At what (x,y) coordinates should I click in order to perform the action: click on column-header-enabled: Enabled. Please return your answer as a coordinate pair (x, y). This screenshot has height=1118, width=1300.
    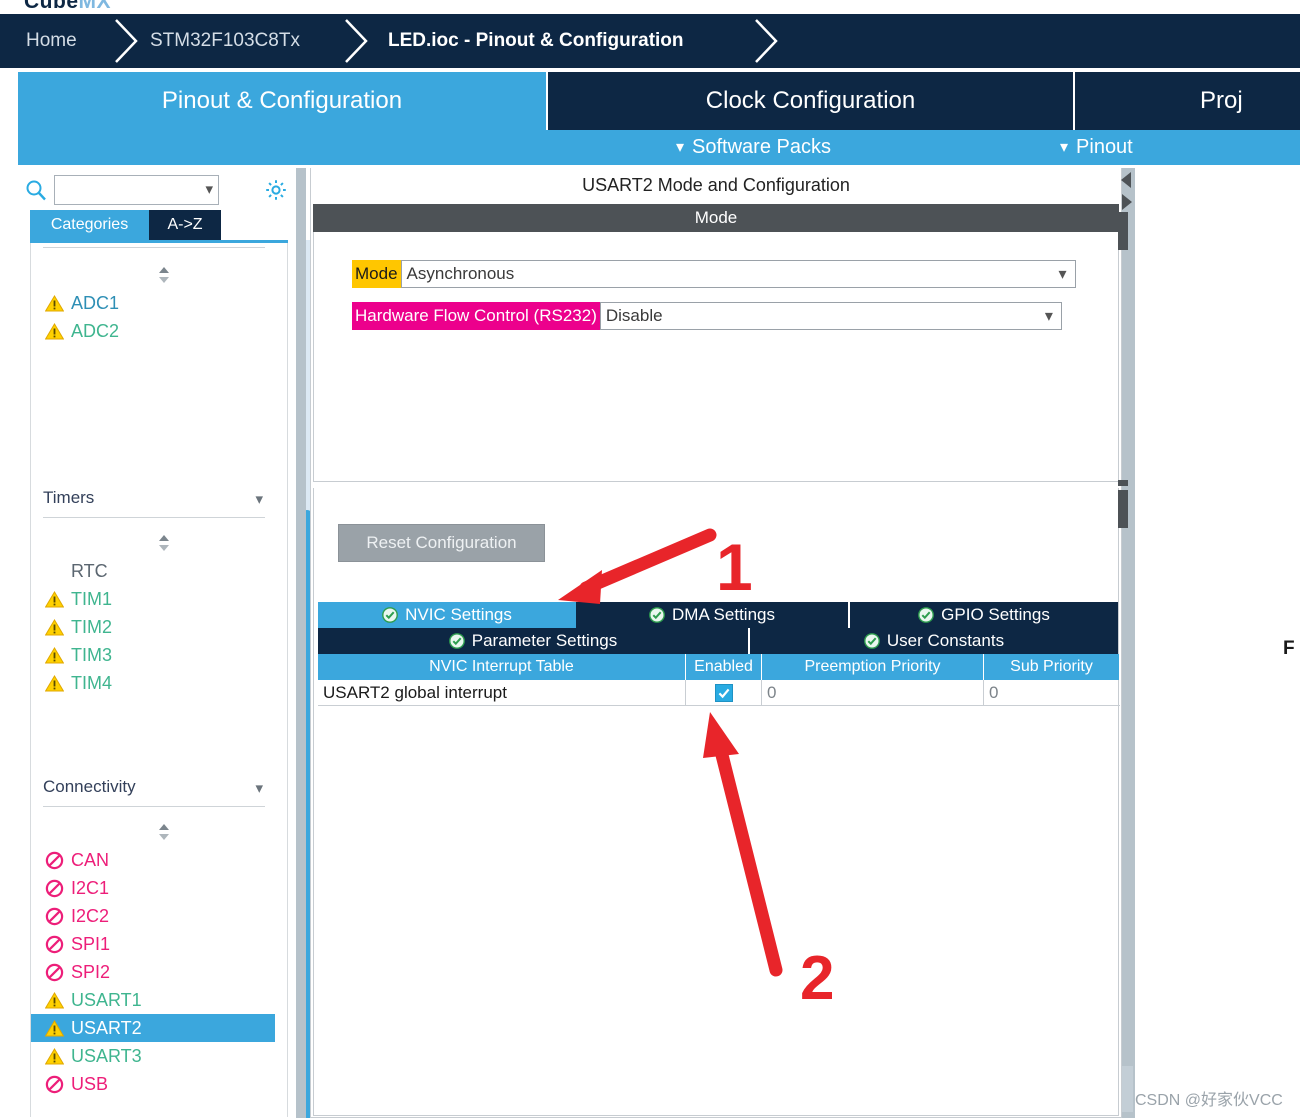
    Looking at the image, I should click on (724, 667).